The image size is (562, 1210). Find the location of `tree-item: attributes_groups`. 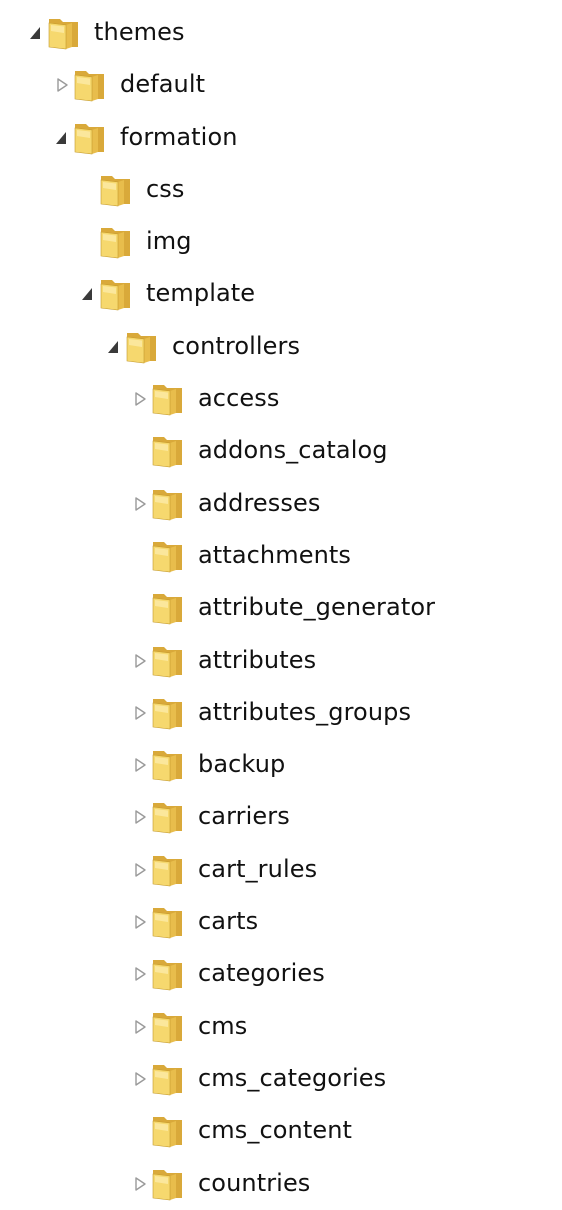

tree-item: attributes_groups is located at coordinates (281, 713).